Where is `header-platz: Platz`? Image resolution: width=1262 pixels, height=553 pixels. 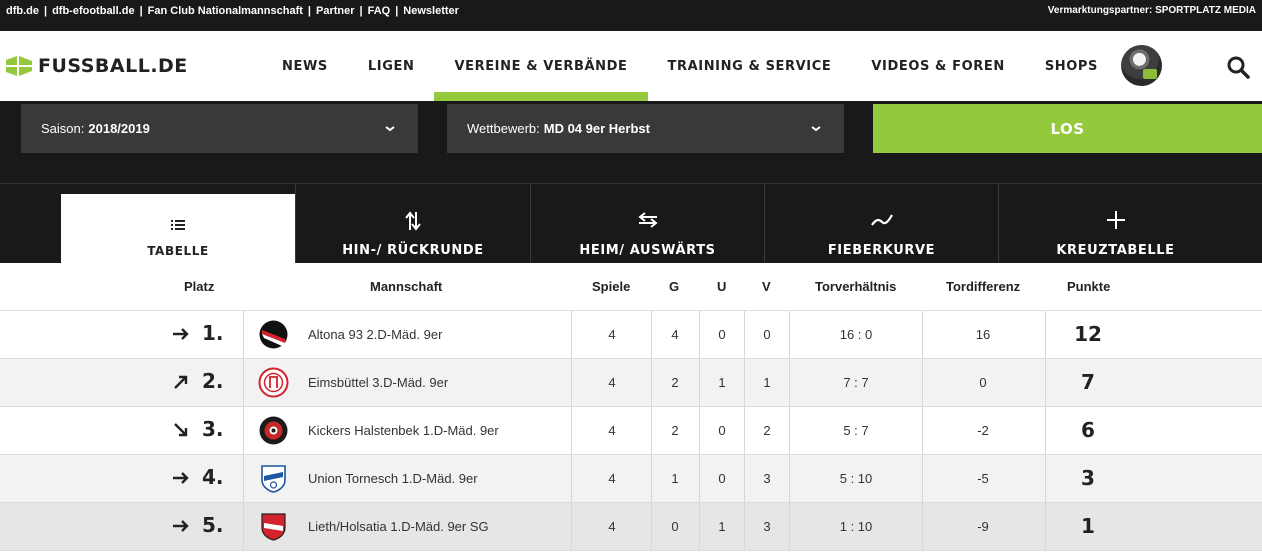 header-platz: Platz is located at coordinates (199, 286).